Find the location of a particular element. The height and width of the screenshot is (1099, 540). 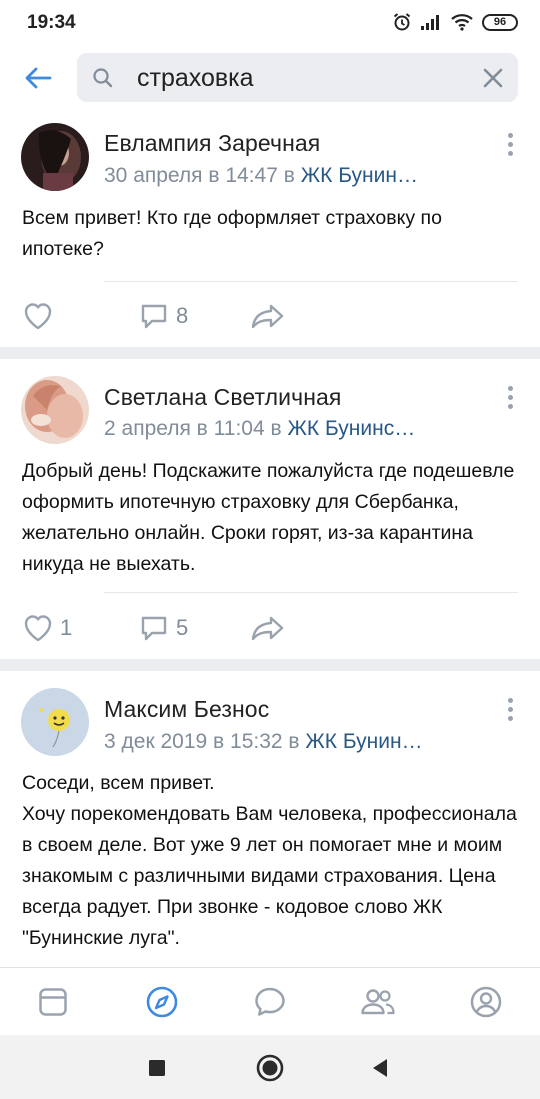

system-back-button is located at coordinates (380, 1068).